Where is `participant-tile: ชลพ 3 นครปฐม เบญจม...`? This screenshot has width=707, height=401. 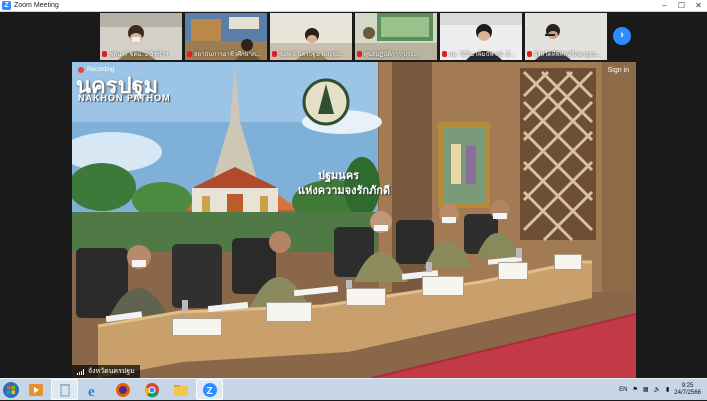 participant-tile: ชลพ 3 นครปฐม เบญจม... is located at coordinates (311, 36).